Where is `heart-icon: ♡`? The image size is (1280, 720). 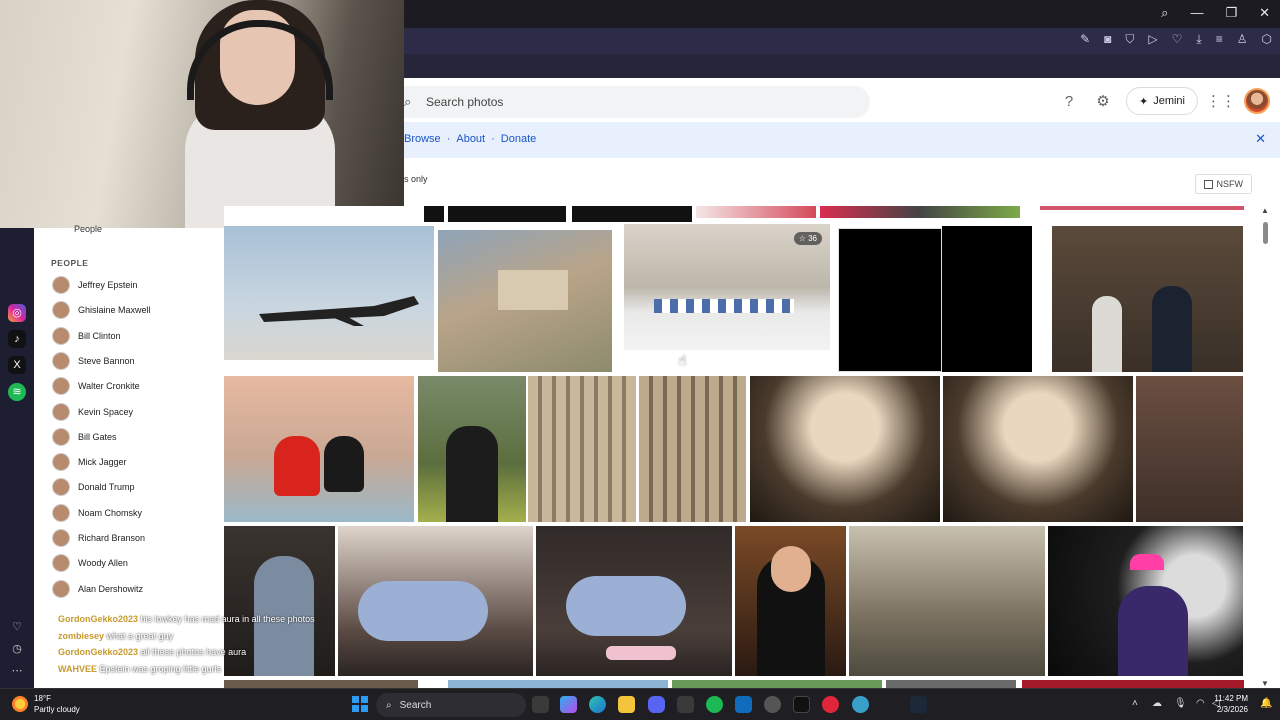 heart-icon: ♡ is located at coordinates (17, 627).